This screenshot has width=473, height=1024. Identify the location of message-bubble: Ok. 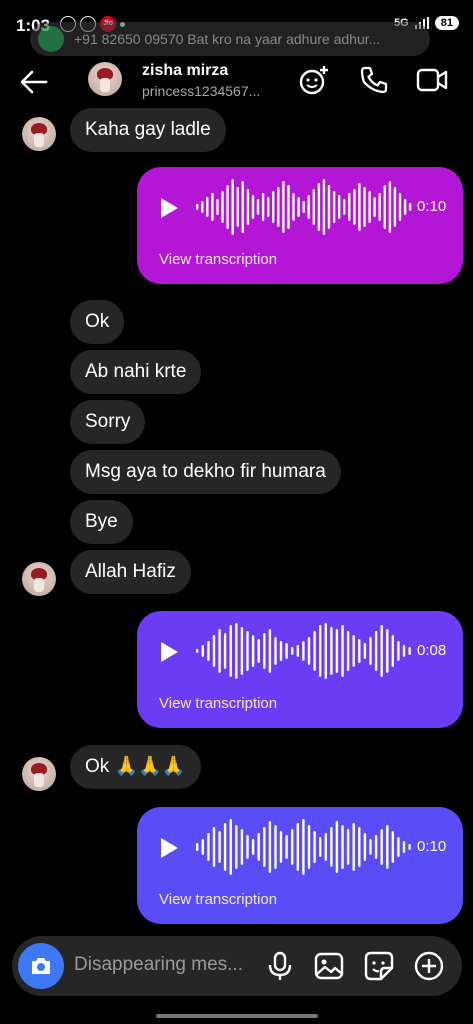
(97, 322).